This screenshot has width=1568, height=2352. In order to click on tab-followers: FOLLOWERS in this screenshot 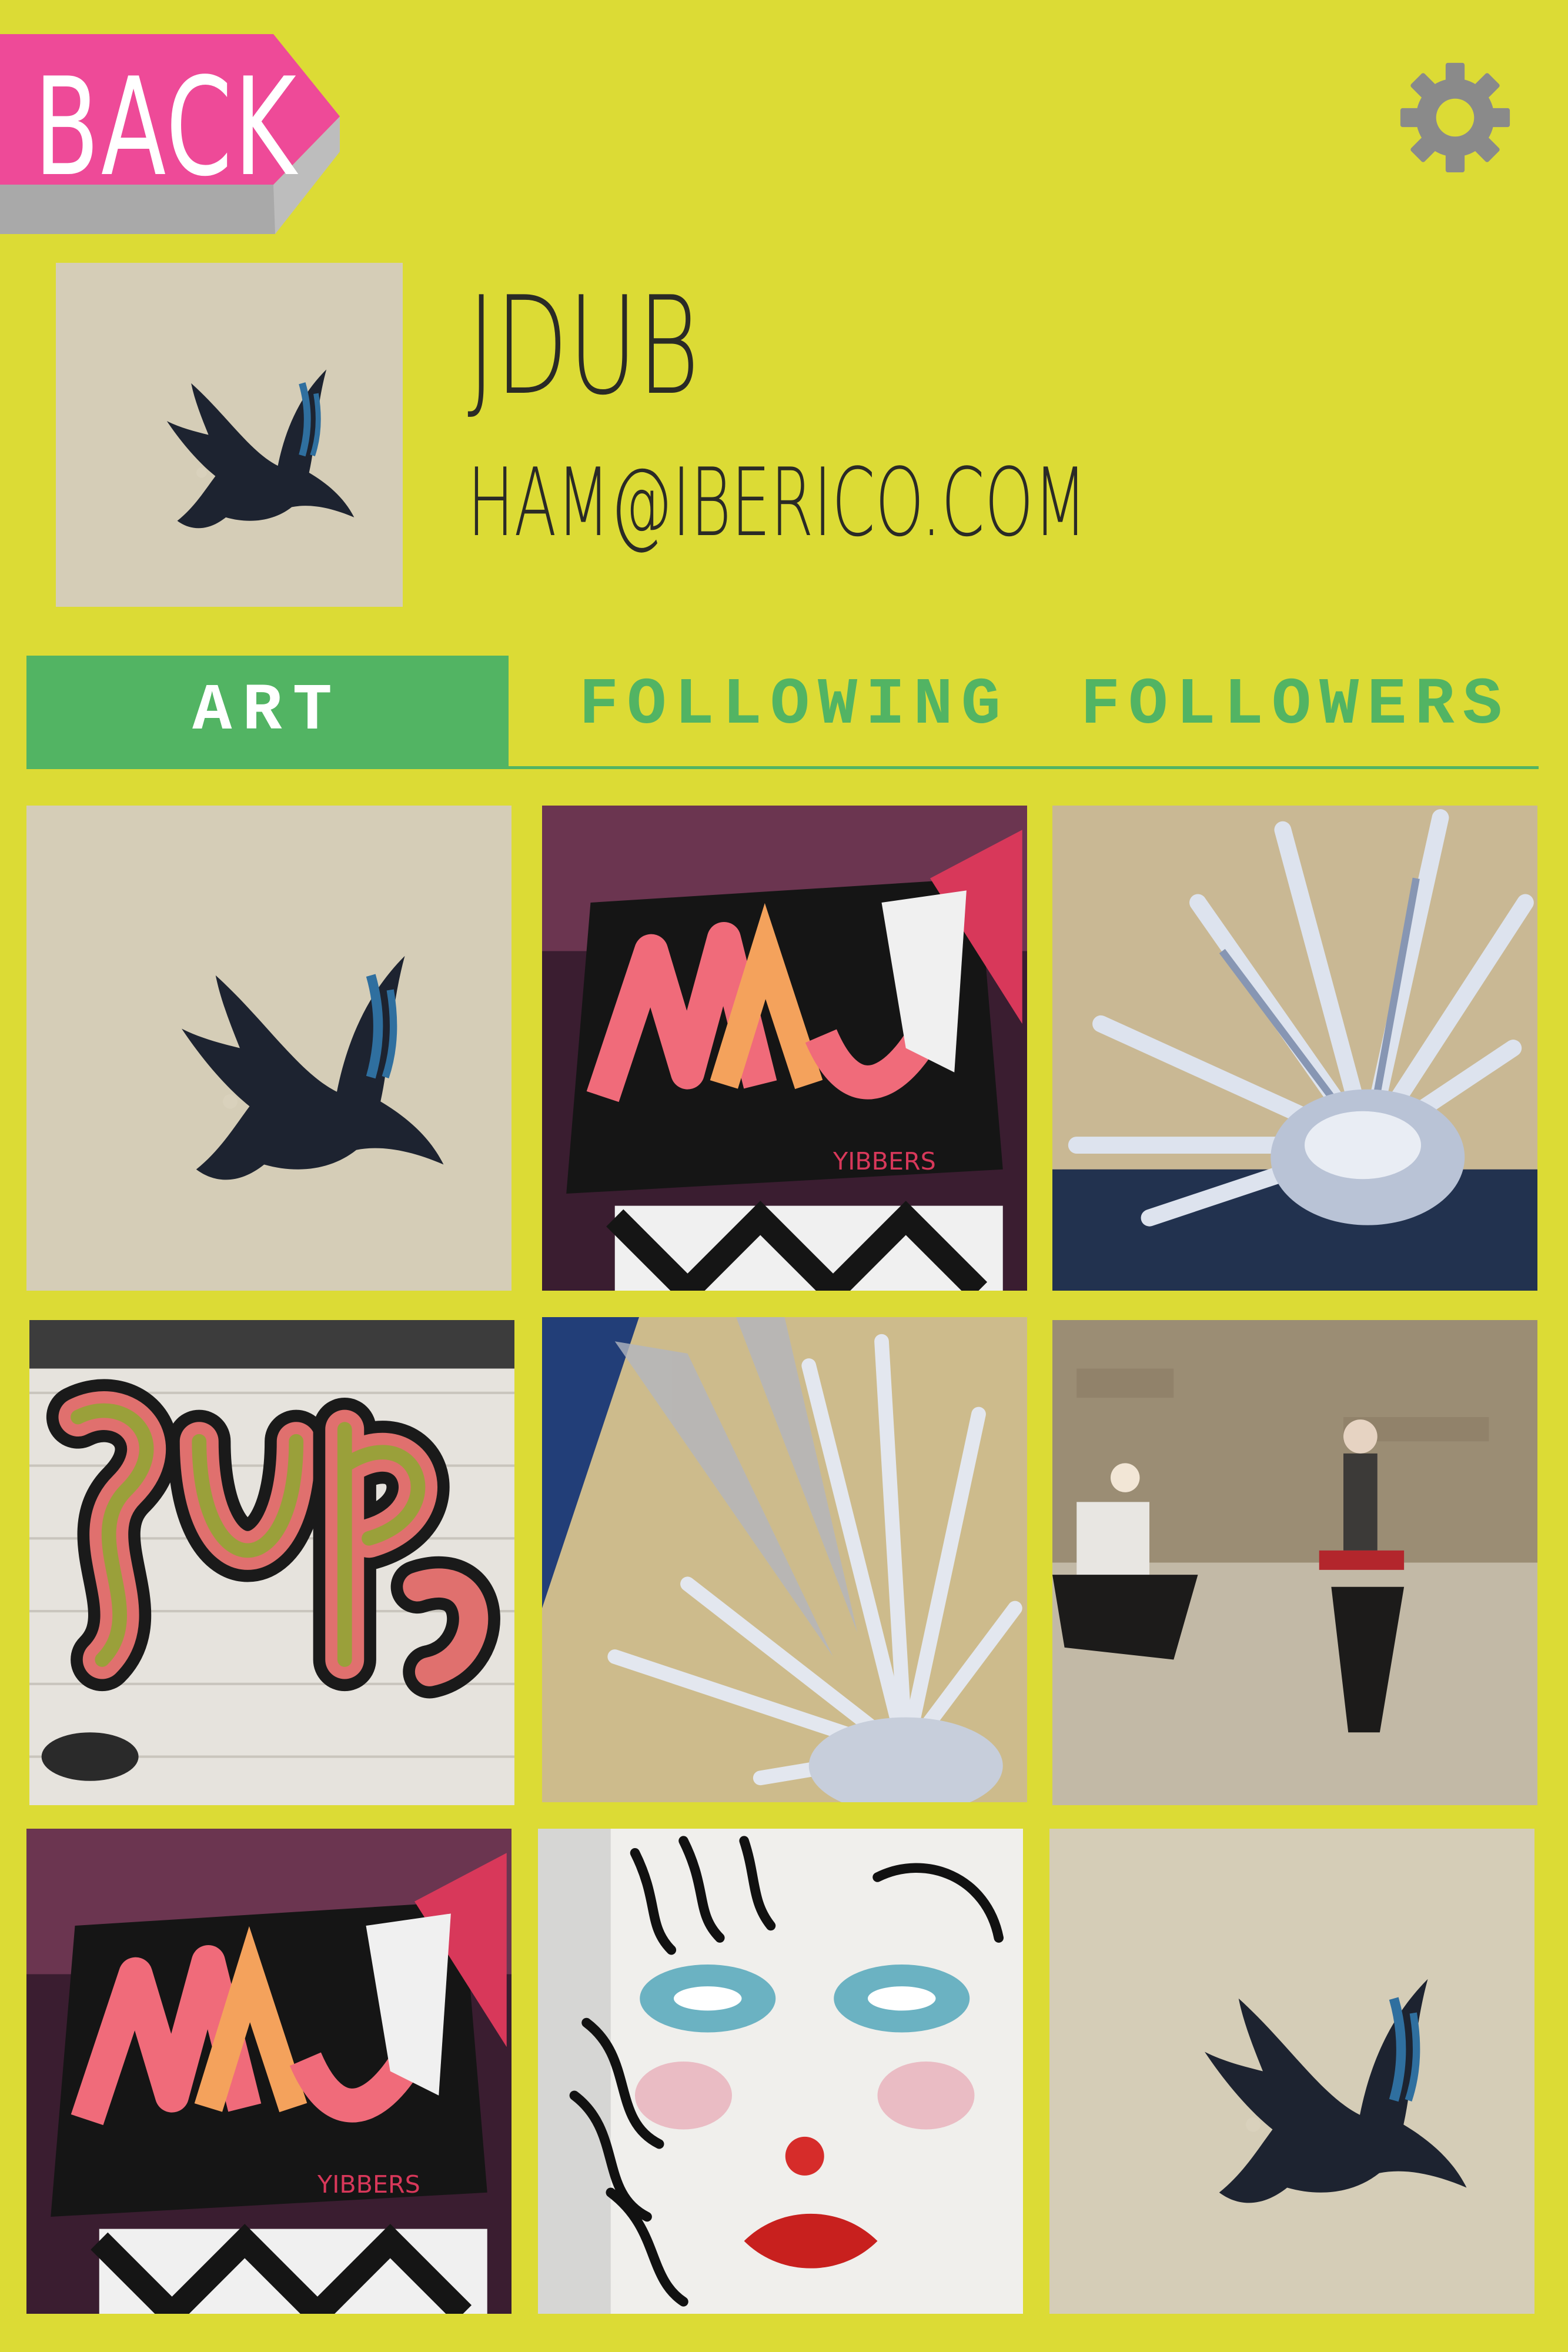, I will do `click(1295, 705)`.